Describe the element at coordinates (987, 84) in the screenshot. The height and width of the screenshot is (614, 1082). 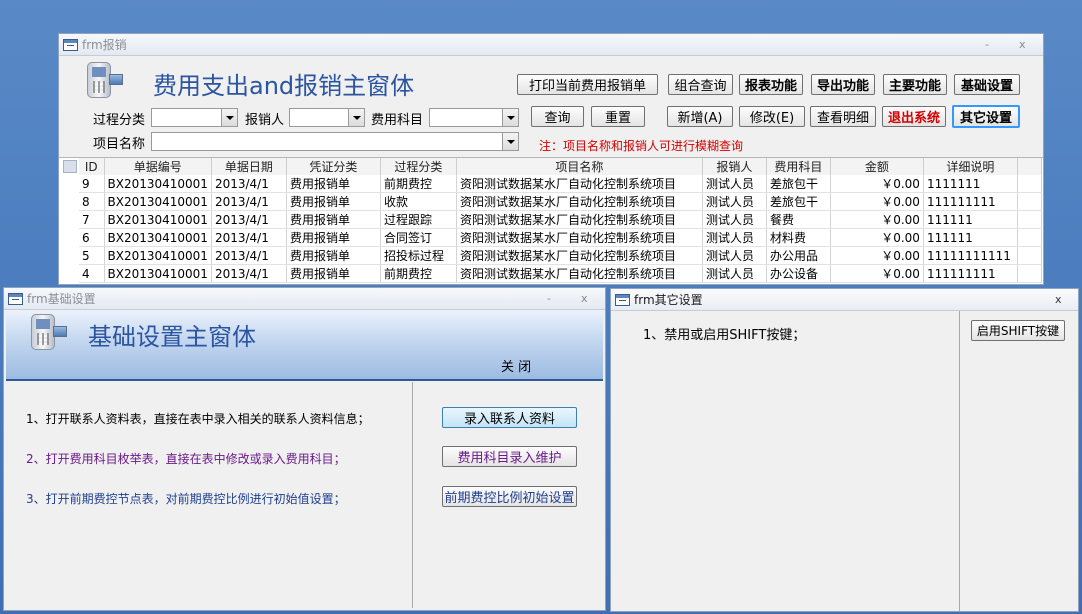
I see `basic-settings-button: 基础设置` at that location.